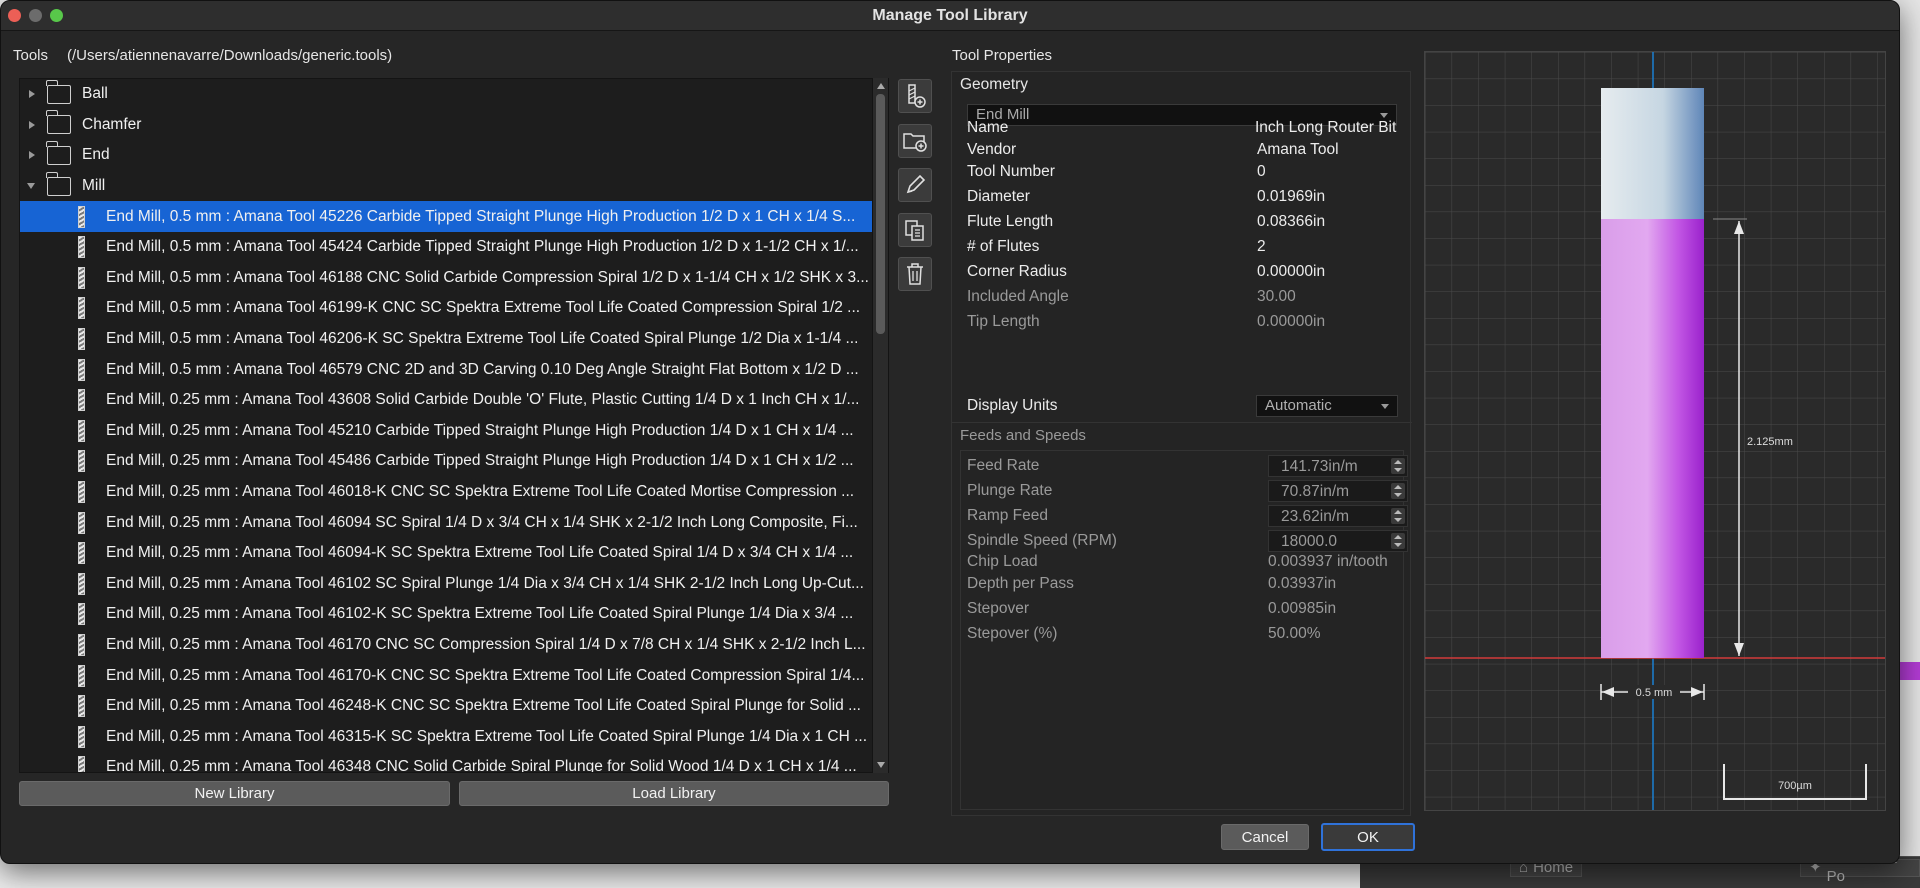  I want to click on feed-spinbox: 18000.0, so click(1338, 541).